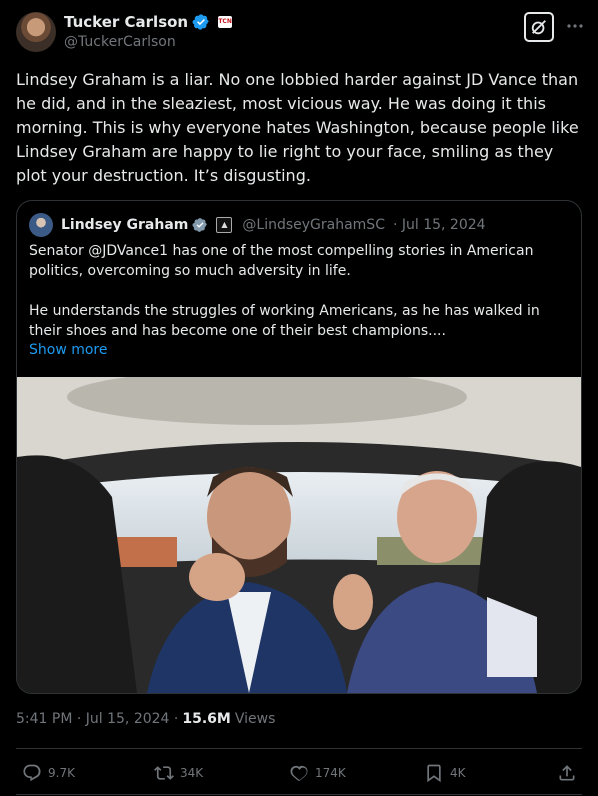 The image size is (598, 796). What do you see at coordinates (192, 773) in the screenshot?
I see `repost-count: 34K` at bounding box center [192, 773].